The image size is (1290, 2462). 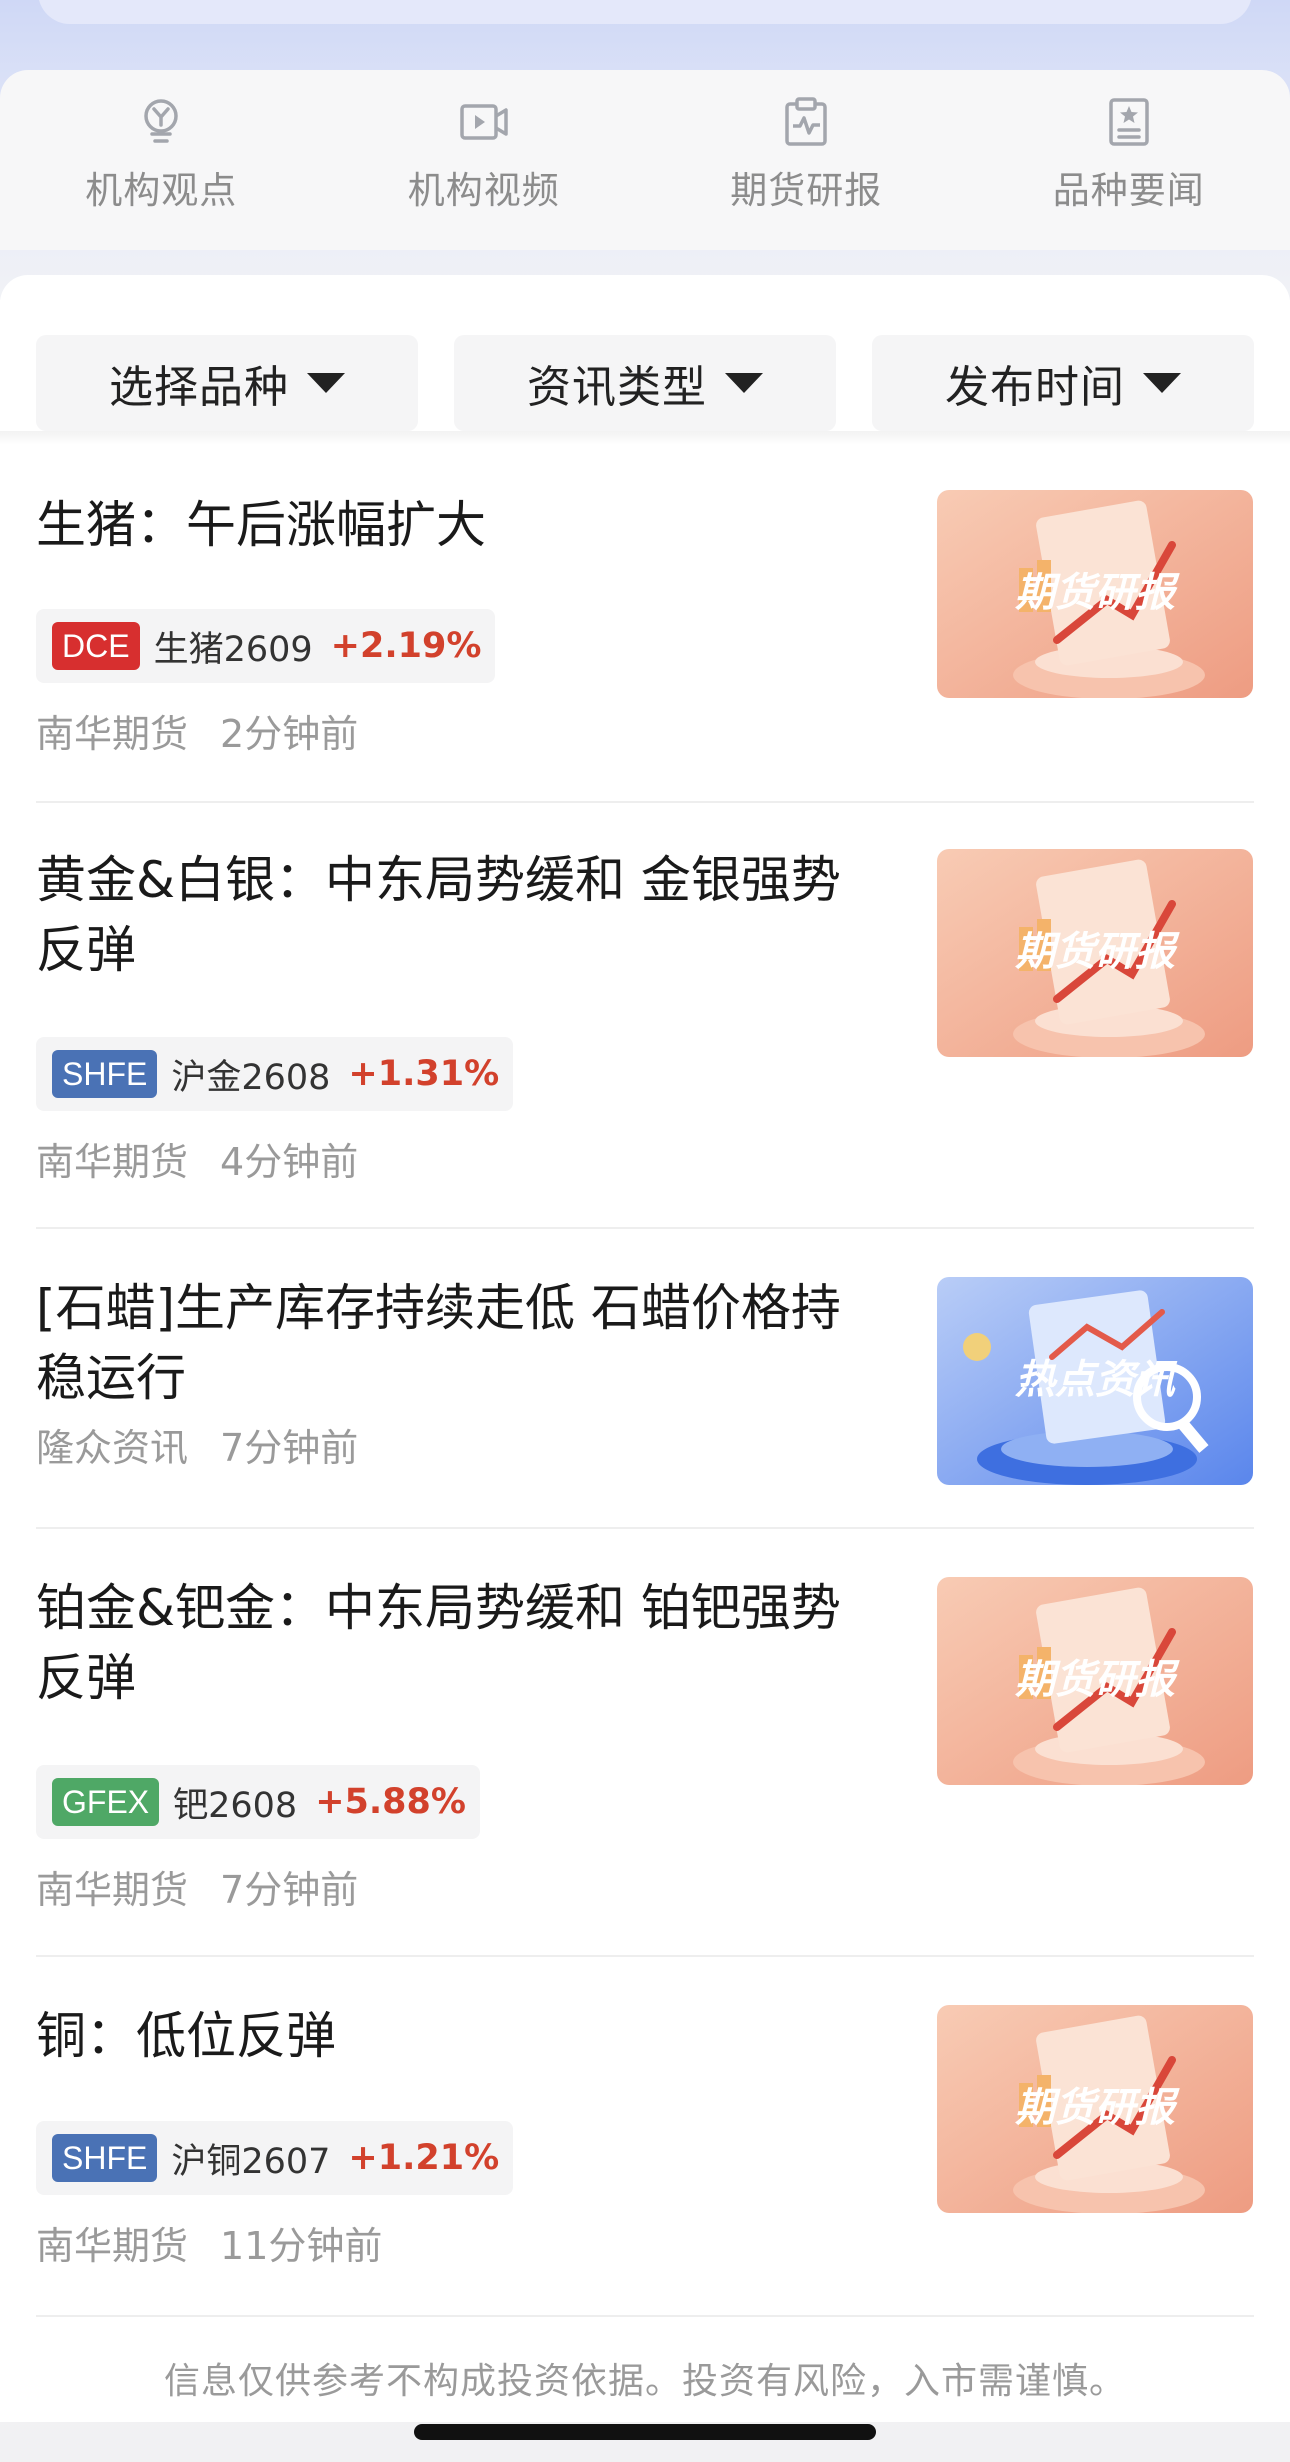 I want to click on star-document-icon, so click(x=1129, y=122).